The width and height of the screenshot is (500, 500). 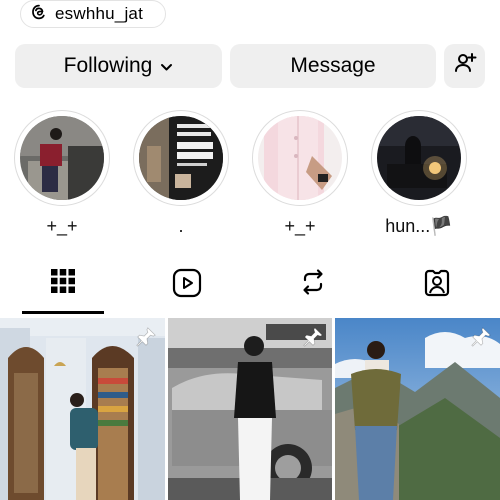 What do you see at coordinates (419, 226) in the screenshot?
I see `highlight-label: hun...🏴` at bounding box center [419, 226].